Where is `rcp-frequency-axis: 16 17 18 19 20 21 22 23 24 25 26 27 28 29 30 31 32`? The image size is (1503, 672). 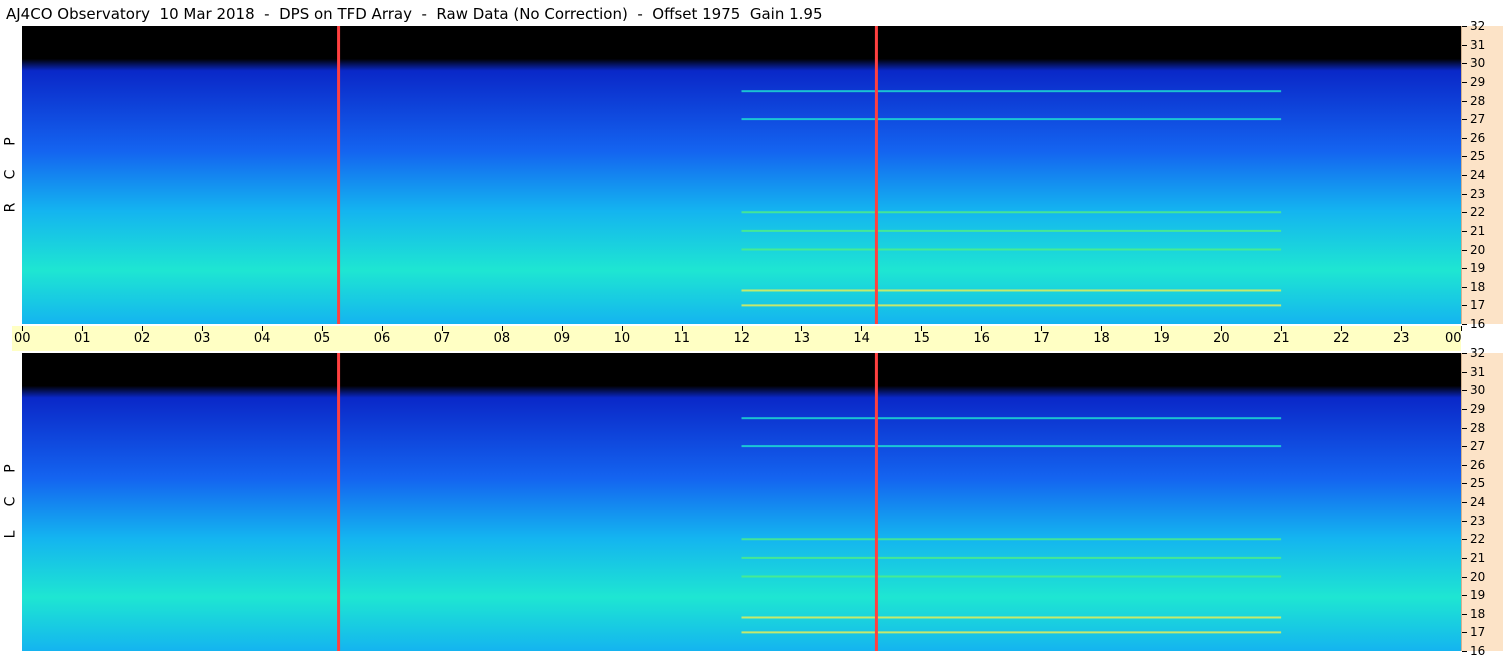 rcp-frequency-axis: 16 17 18 19 20 21 22 23 24 25 26 27 28 29 30 31 32 is located at coordinates (1482, 175).